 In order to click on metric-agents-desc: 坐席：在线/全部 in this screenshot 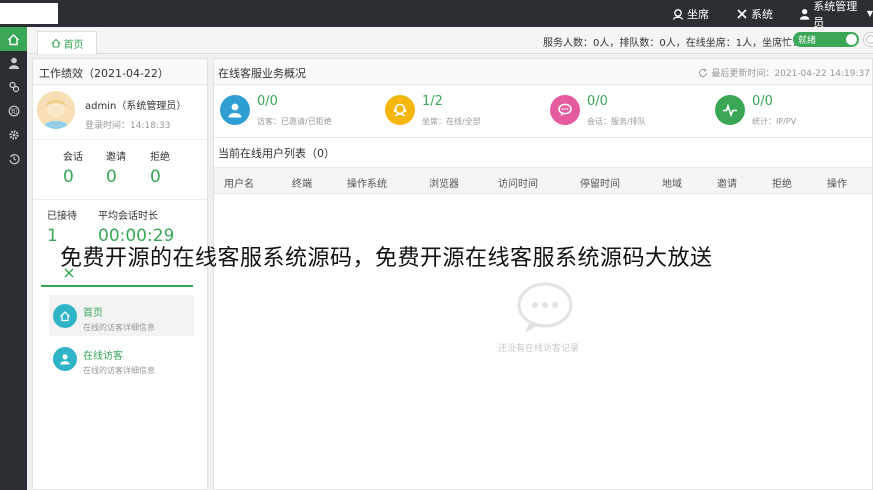, I will do `click(451, 121)`.